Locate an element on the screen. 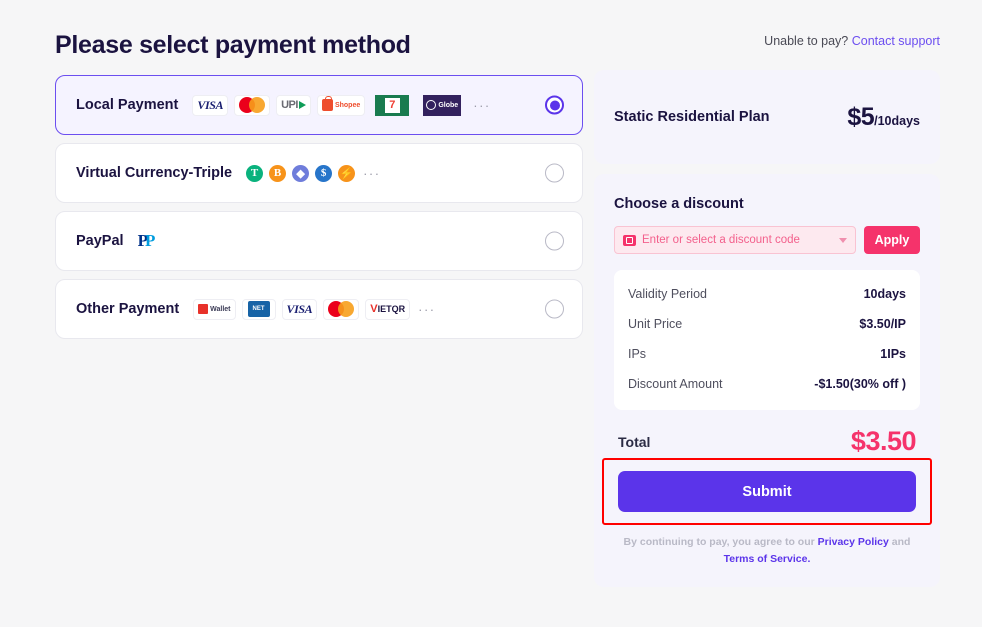 This screenshot has width=982, height=627. brand-strip: T B ◆ $ ⚡ ··· is located at coordinates (313, 173).